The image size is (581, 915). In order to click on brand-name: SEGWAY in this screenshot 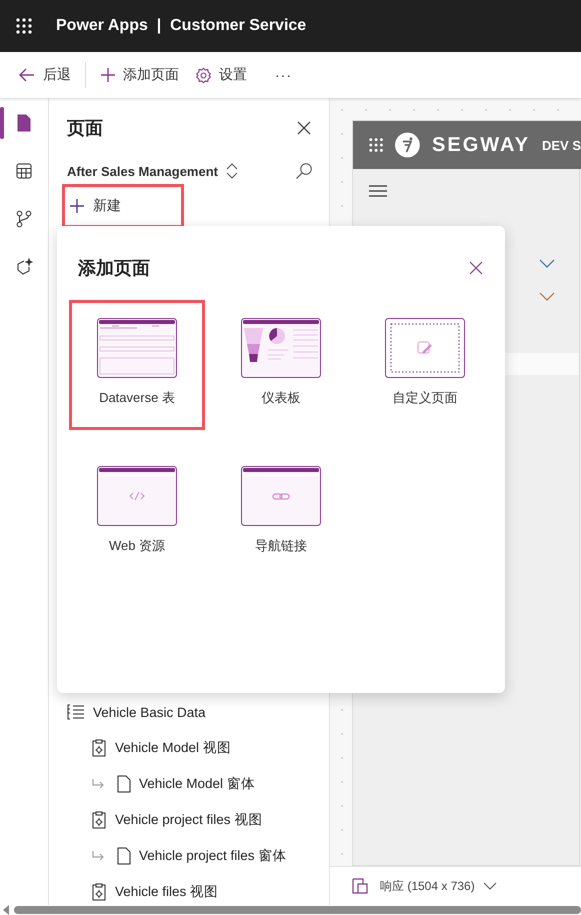, I will do `click(481, 145)`.